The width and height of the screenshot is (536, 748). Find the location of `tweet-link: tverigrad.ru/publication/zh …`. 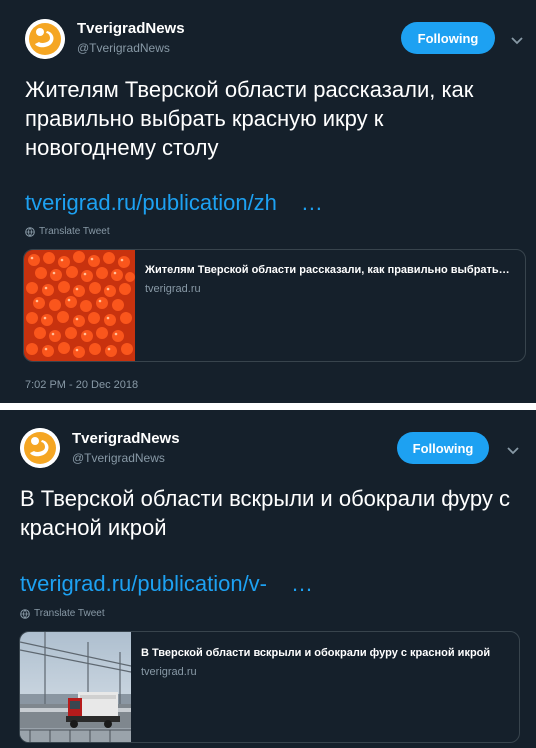

tweet-link: tverigrad.ru/publication/zh … is located at coordinates (174, 203).